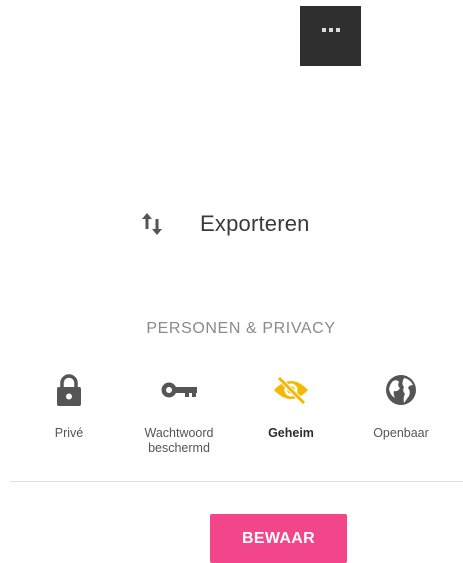 This screenshot has height=563, width=463. I want to click on privacy-option-wachtwoord: Wachtwoord beschermd, so click(179, 414).